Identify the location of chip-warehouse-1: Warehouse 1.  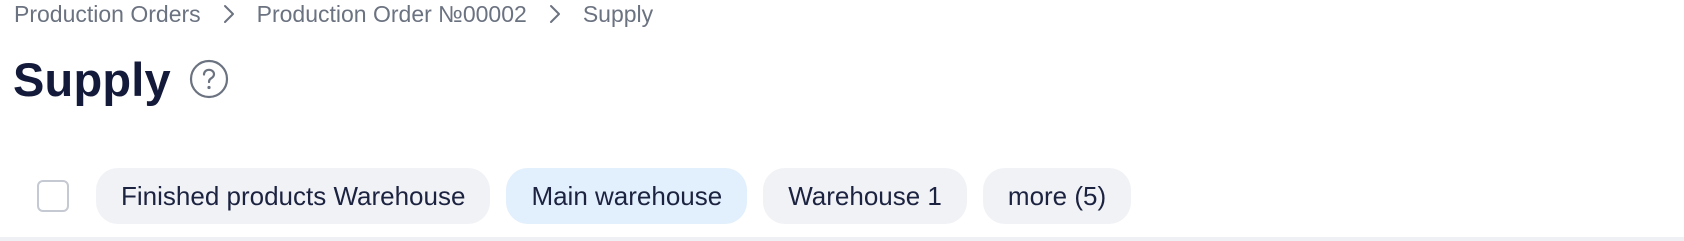
(865, 196).